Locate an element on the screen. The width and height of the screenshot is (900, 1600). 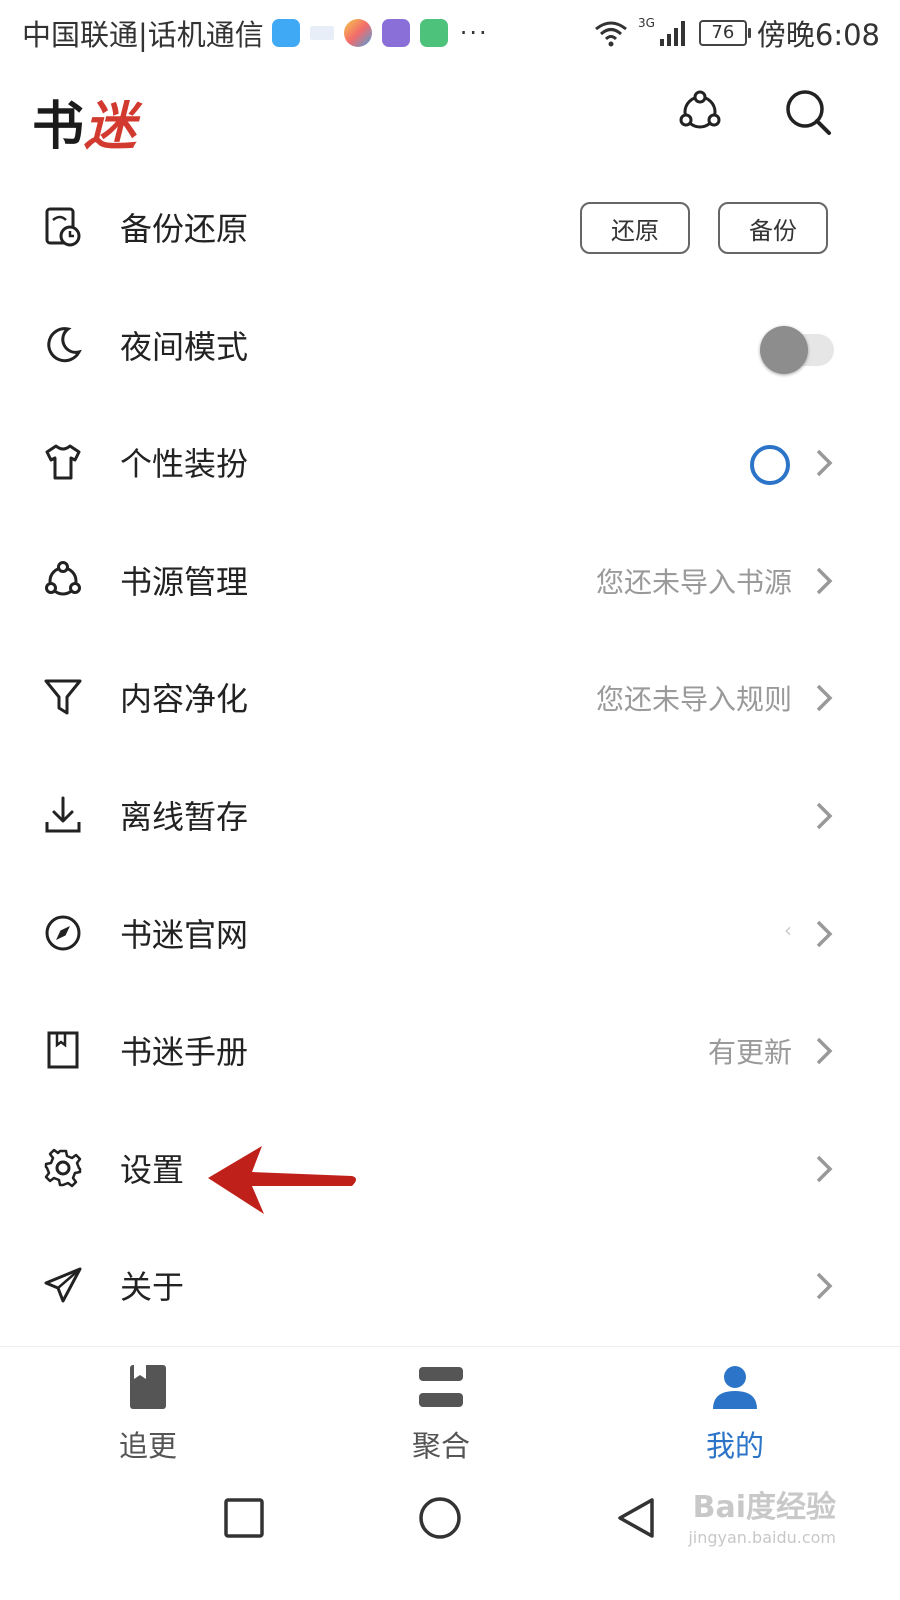
app-logo: 书迷 is located at coordinates (84, 126).